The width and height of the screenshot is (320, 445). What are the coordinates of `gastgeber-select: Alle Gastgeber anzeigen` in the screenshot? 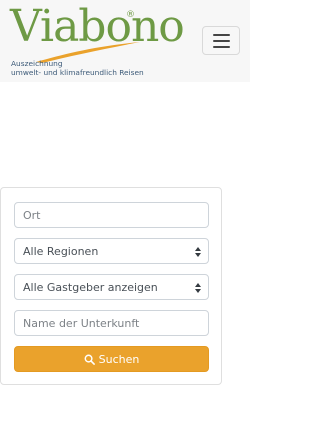 It's located at (111, 287).